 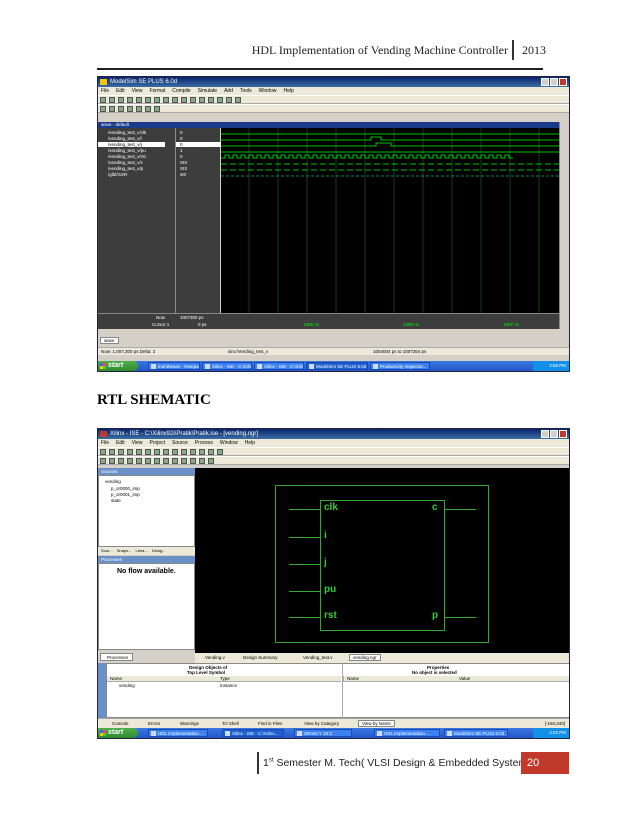 What do you see at coordinates (125, 494) in the screenshot?
I see `tree-item: p_or0001_imp` at bounding box center [125, 494].